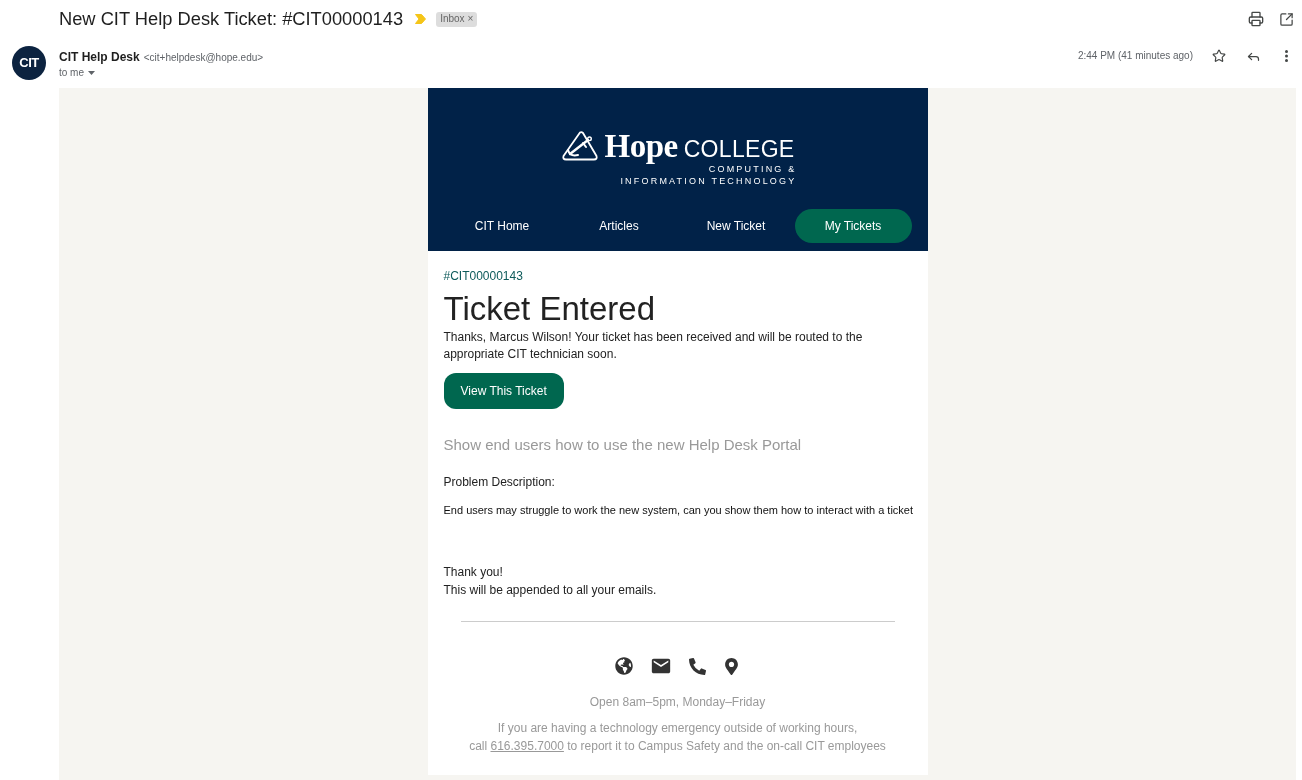 Image resolution: width=1302 pixels, height=780 pixels. I want to click on caret-icon, so click(91, 73).